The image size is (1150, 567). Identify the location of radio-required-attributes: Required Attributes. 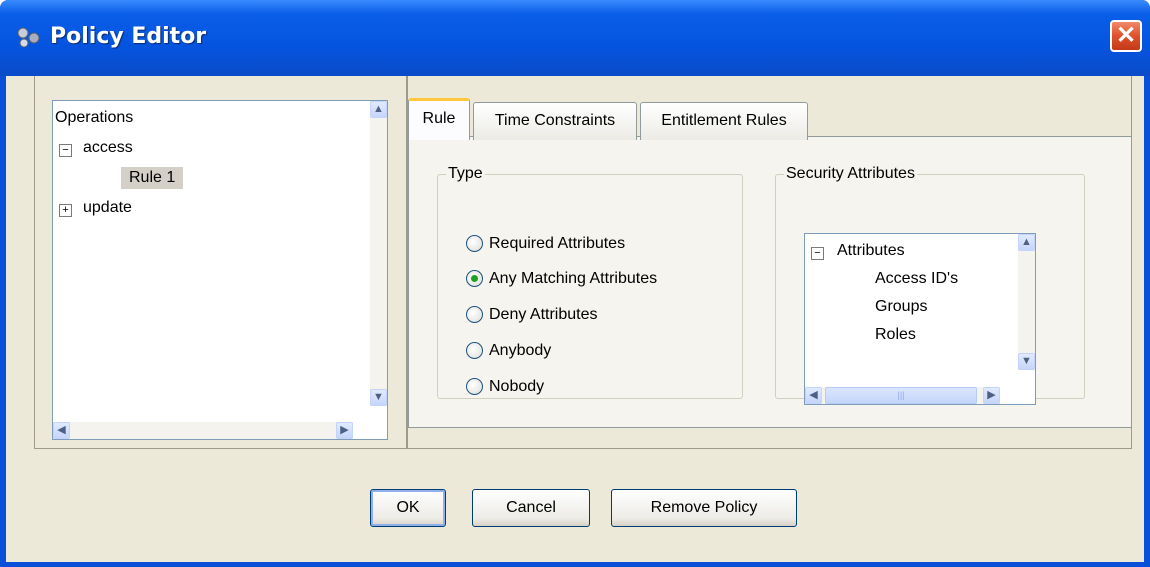
(545, 244).